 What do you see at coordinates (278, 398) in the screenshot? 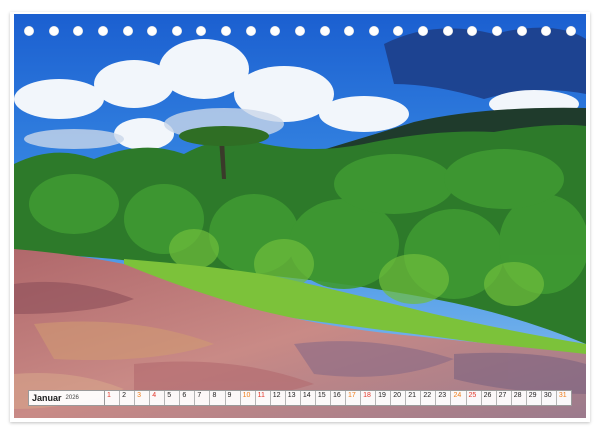
I see `day-cell: 12` at bounding box center [278, 398].